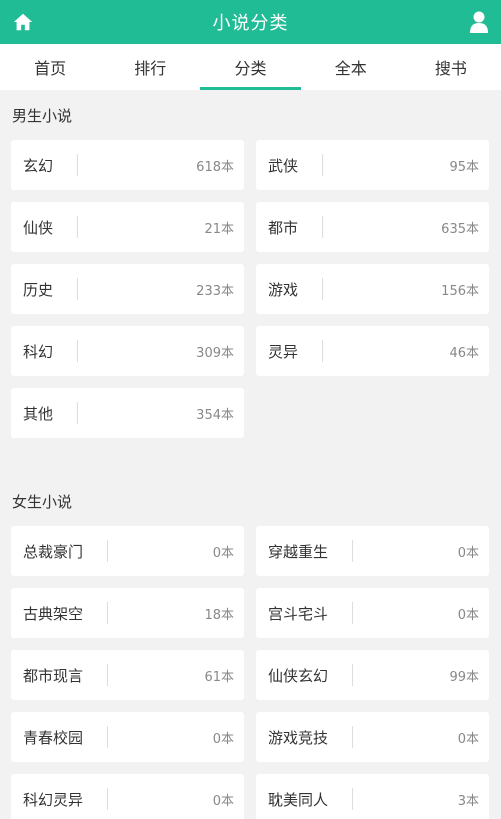 The image size is (501, 819). What do you see at coordinates (451, 67) in the screenshot?
I see `tab-search: 搜书` at bounding box center [451, 67].